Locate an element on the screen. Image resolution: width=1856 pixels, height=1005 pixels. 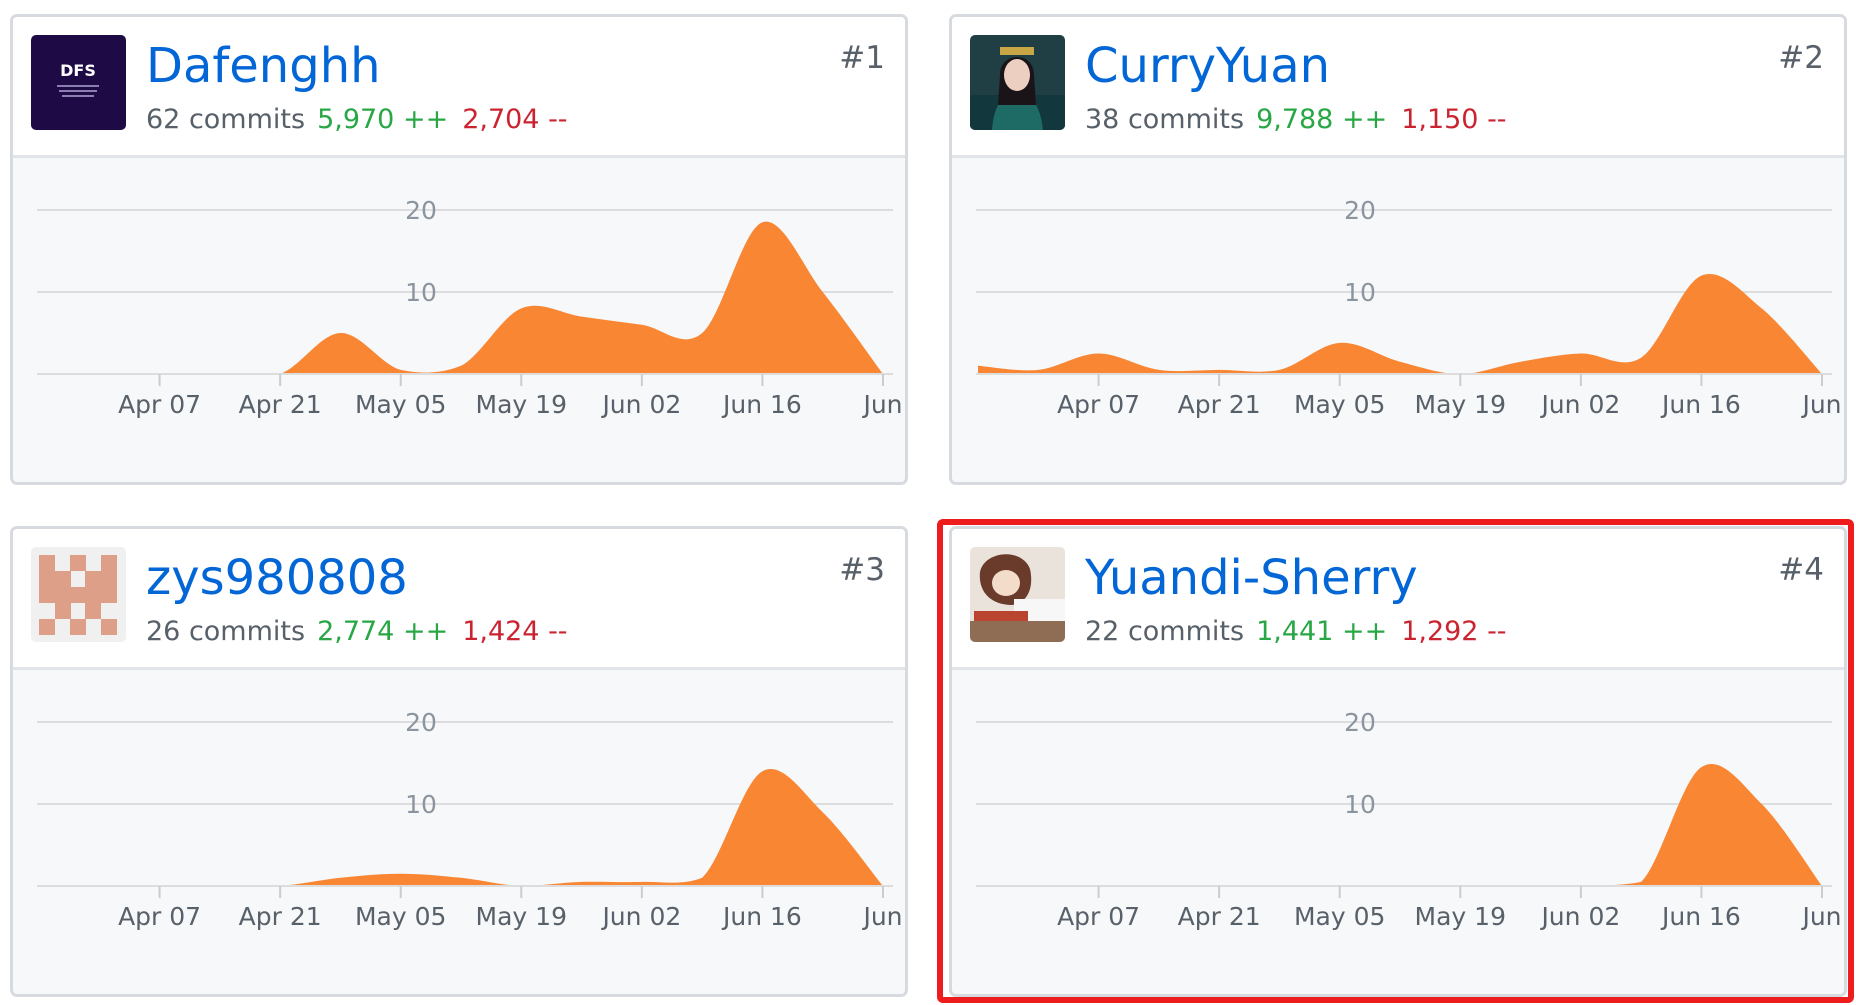
deletions-count: 1,292 -- is located at coordinates (1454, 631).